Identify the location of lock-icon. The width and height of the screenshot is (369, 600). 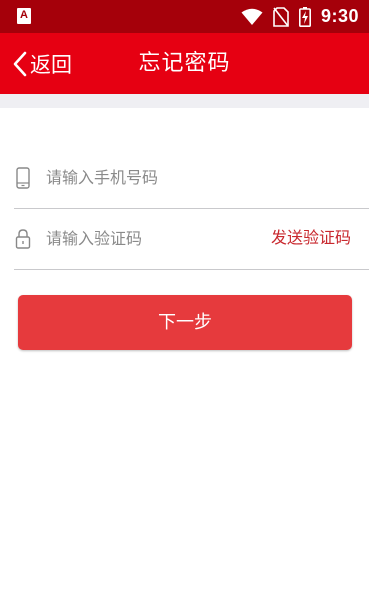
(23, 239).